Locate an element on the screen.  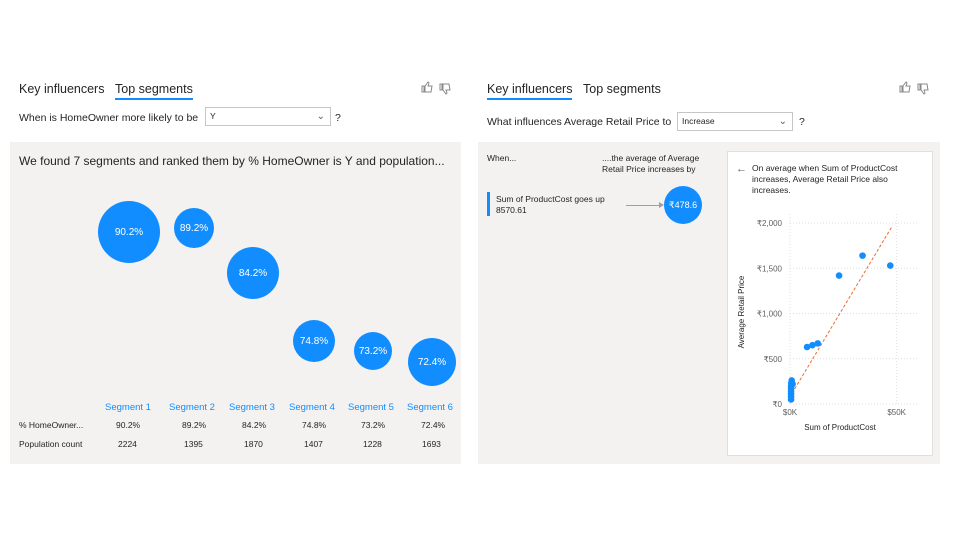
x-axis-label: Sum of ProductCost is located at coordinates (840, 427).